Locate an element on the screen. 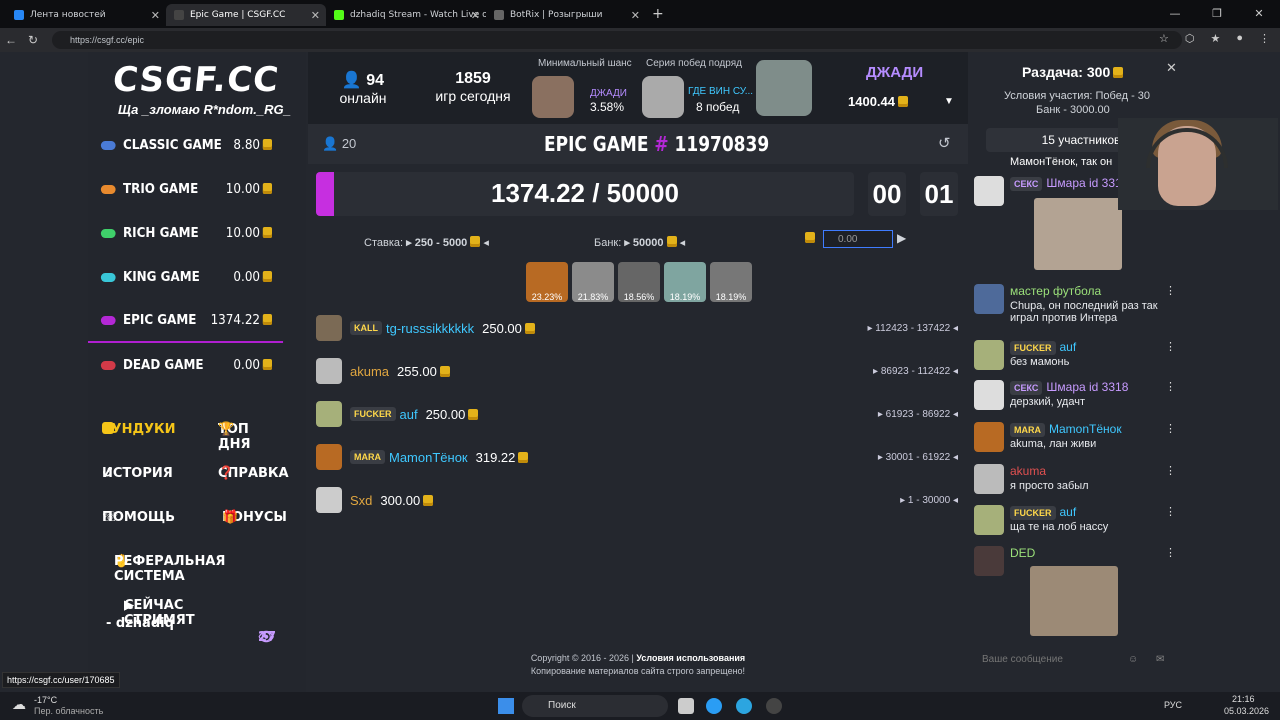  history-icon: ↺ is located at coordinates (944, 143).